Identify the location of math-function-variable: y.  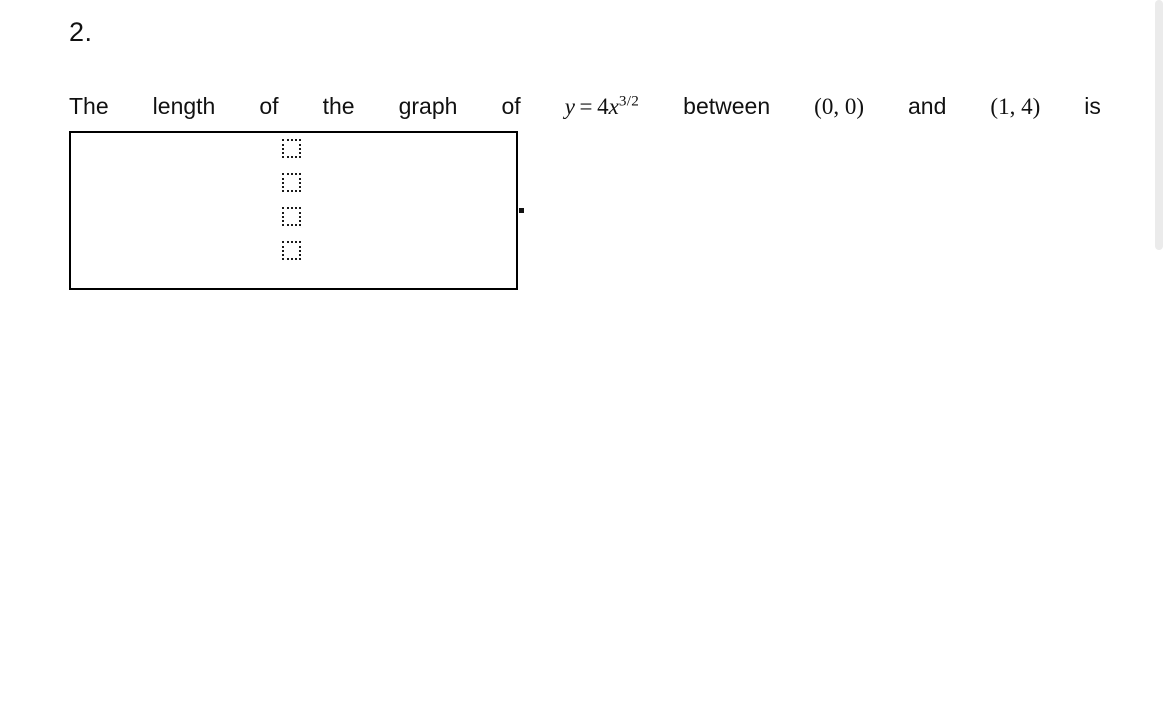
(569, 106).